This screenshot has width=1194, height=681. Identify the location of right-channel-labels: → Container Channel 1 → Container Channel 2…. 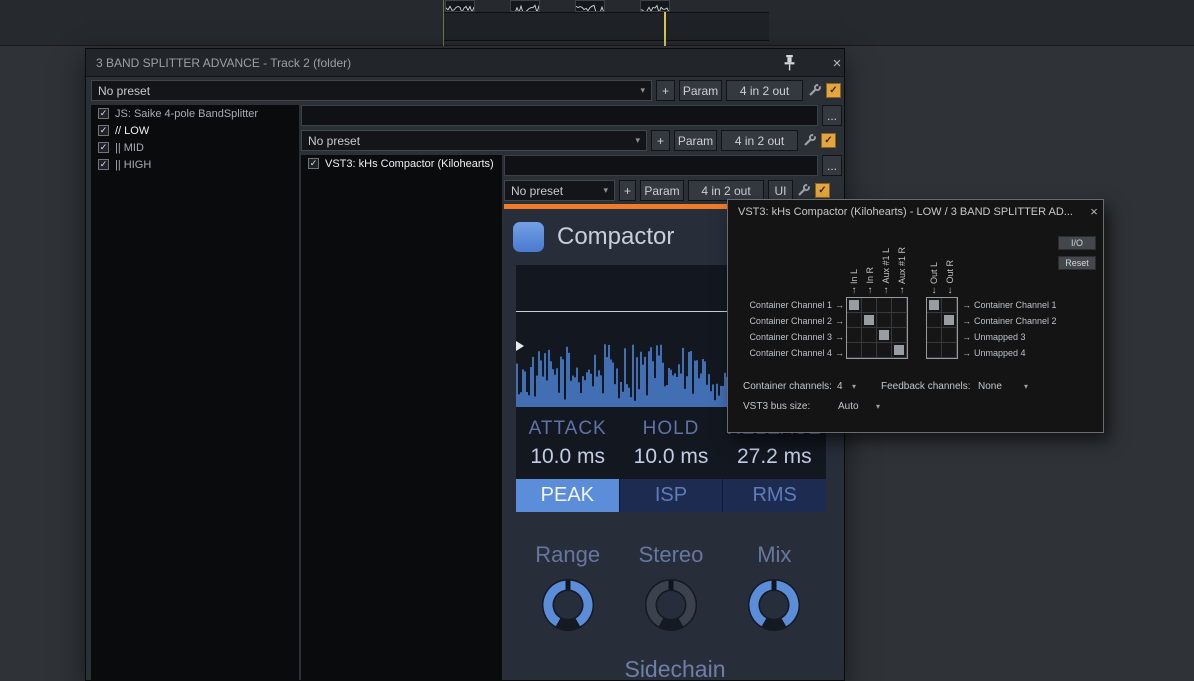
(1027, 329).